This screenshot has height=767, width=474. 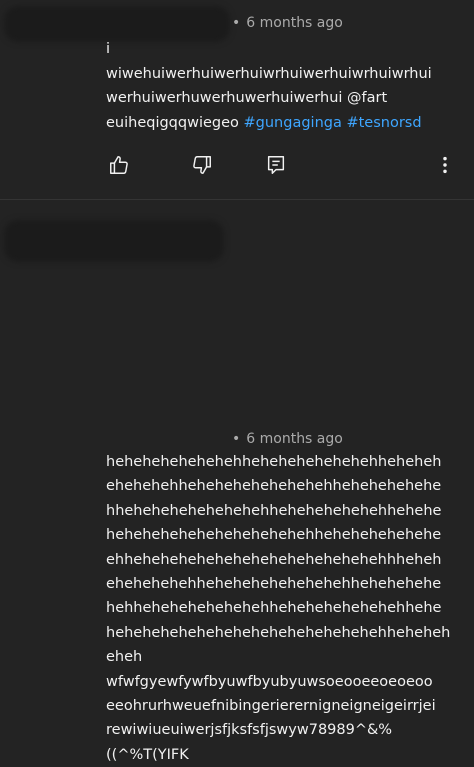 I want to click on more-actions-button, so click(x=445, y=165).